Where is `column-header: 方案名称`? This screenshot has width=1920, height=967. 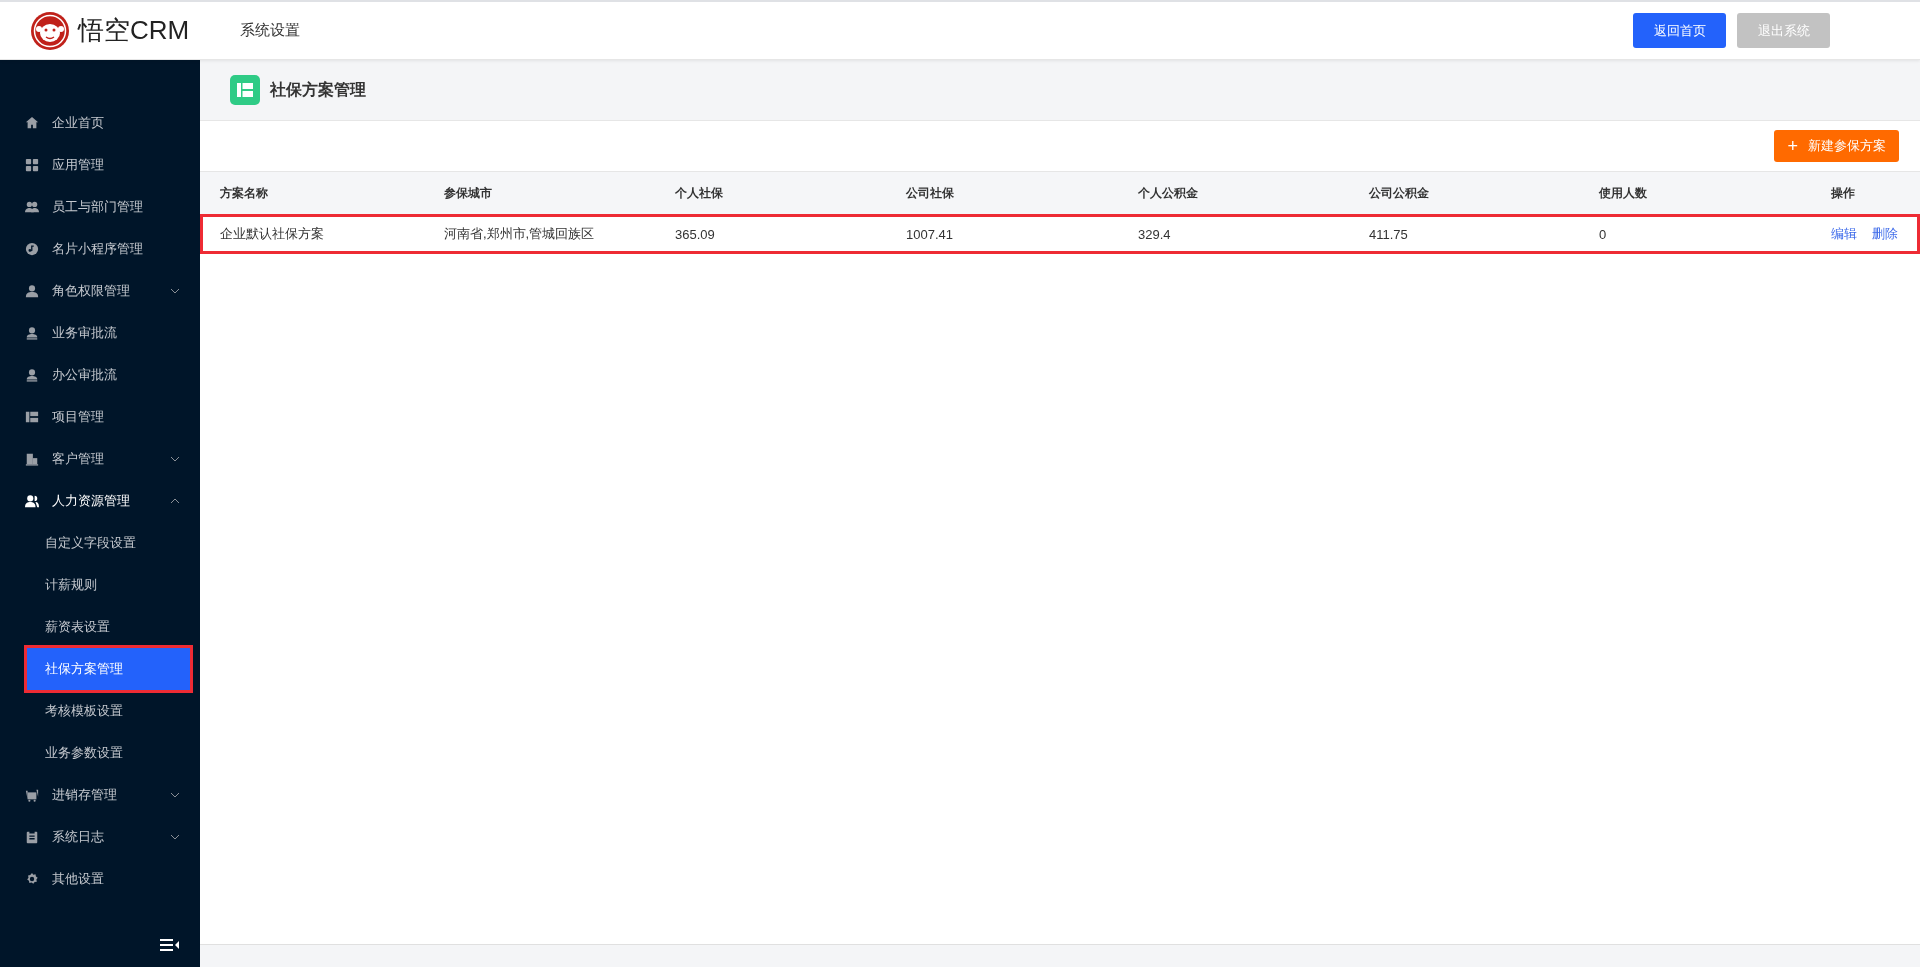
column-header: 方案名称 is located at coordinates (312, 192).